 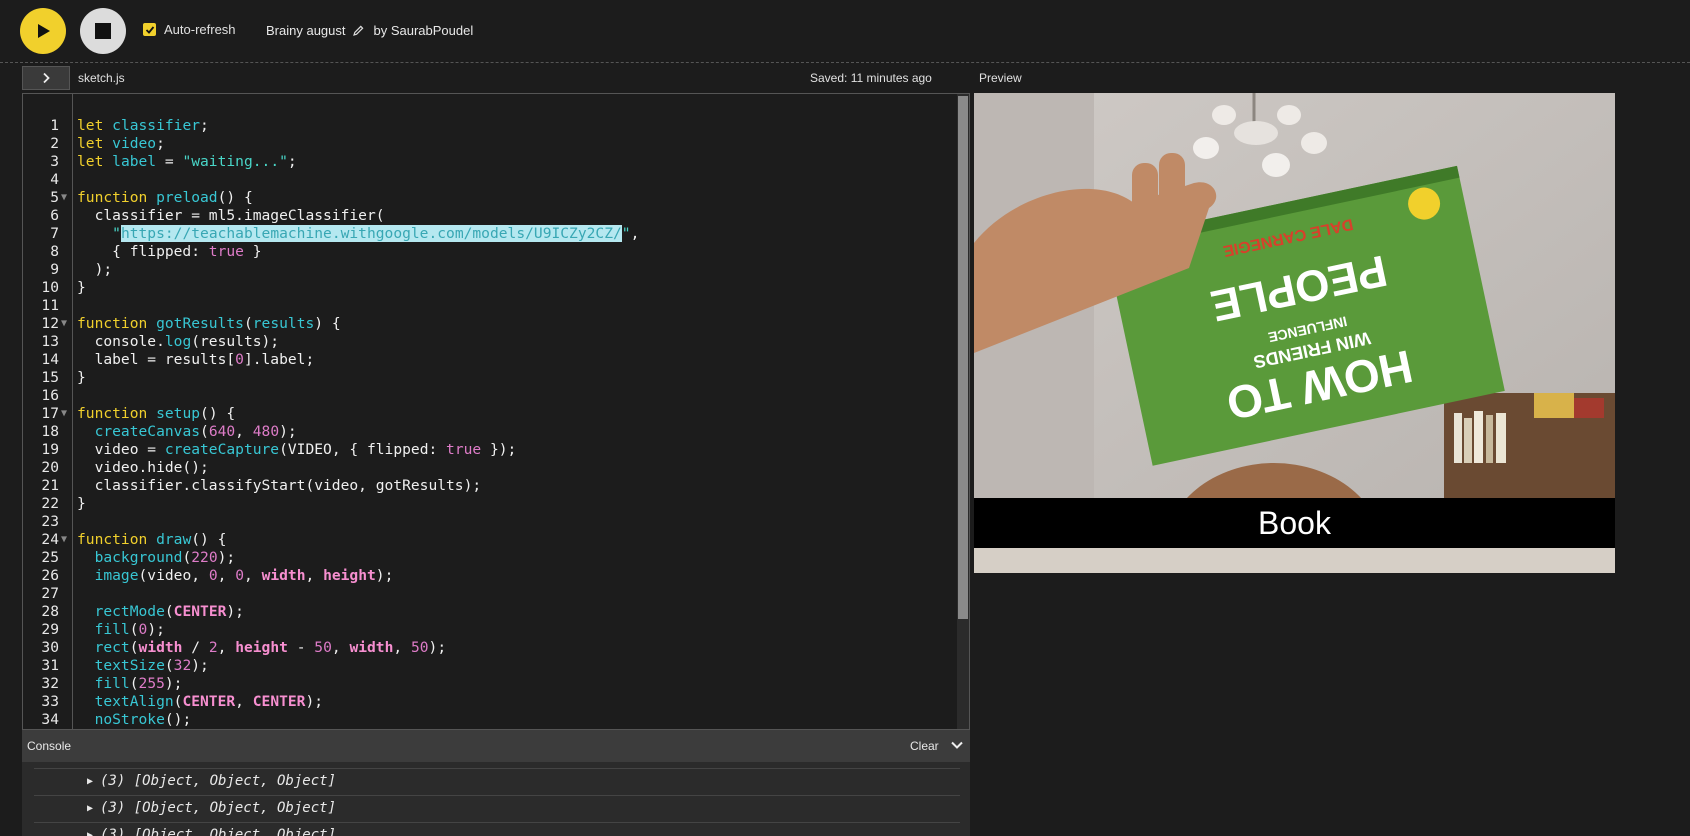 What do you see at coordinates (262, 648) in the screenshot?
I see `code-text: rect(width / 2, height - 50, width, 50);` at bounding box center [262, 648].